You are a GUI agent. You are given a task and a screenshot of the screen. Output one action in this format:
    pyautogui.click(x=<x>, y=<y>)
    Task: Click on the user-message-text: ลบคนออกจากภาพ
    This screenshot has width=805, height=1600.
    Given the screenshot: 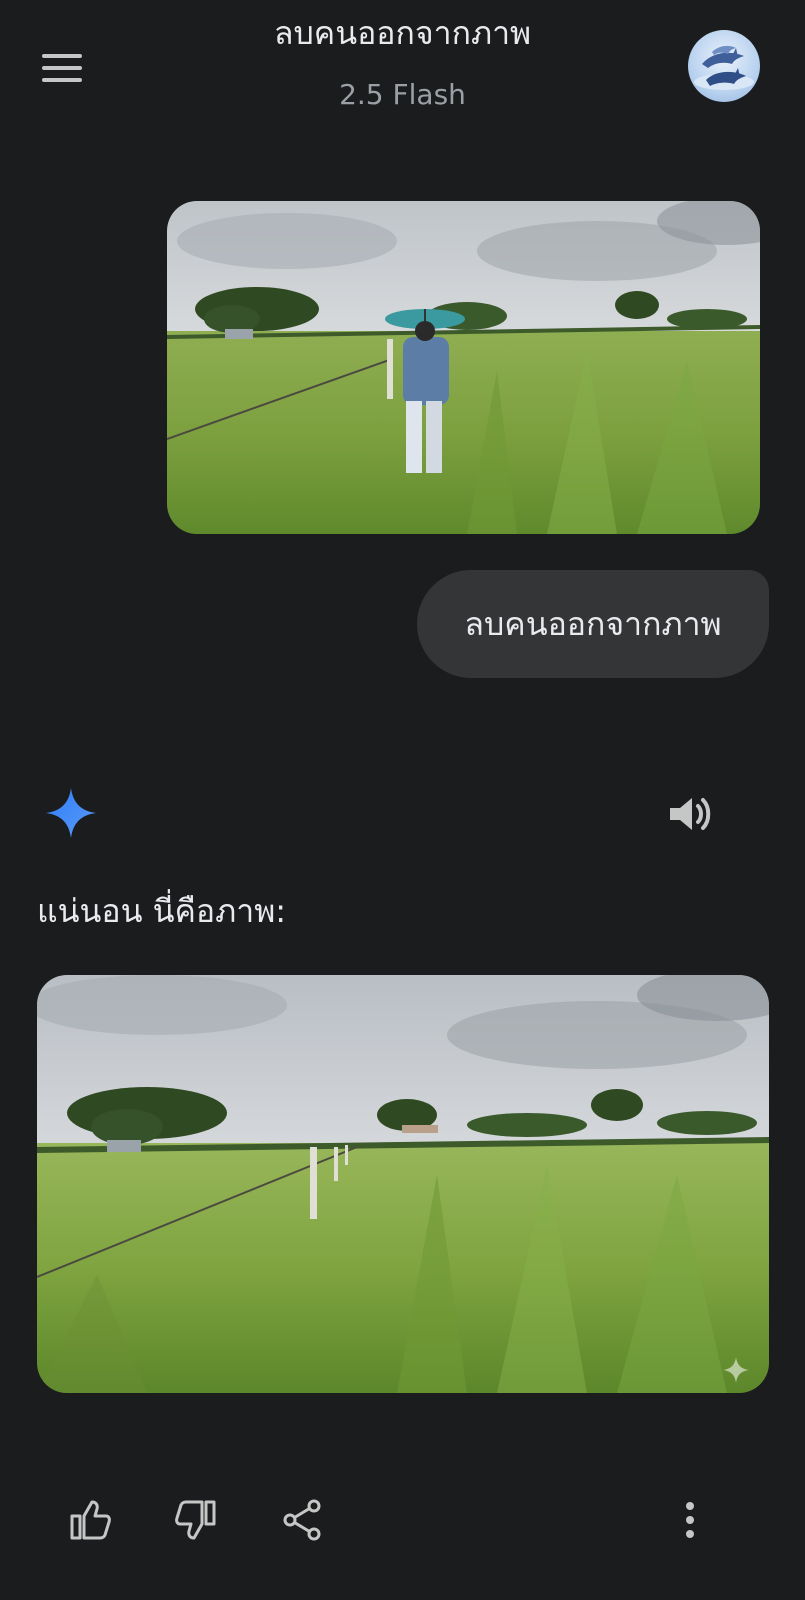 What is the action you would take?
    pyautogui.click(x=593, y=623)
    